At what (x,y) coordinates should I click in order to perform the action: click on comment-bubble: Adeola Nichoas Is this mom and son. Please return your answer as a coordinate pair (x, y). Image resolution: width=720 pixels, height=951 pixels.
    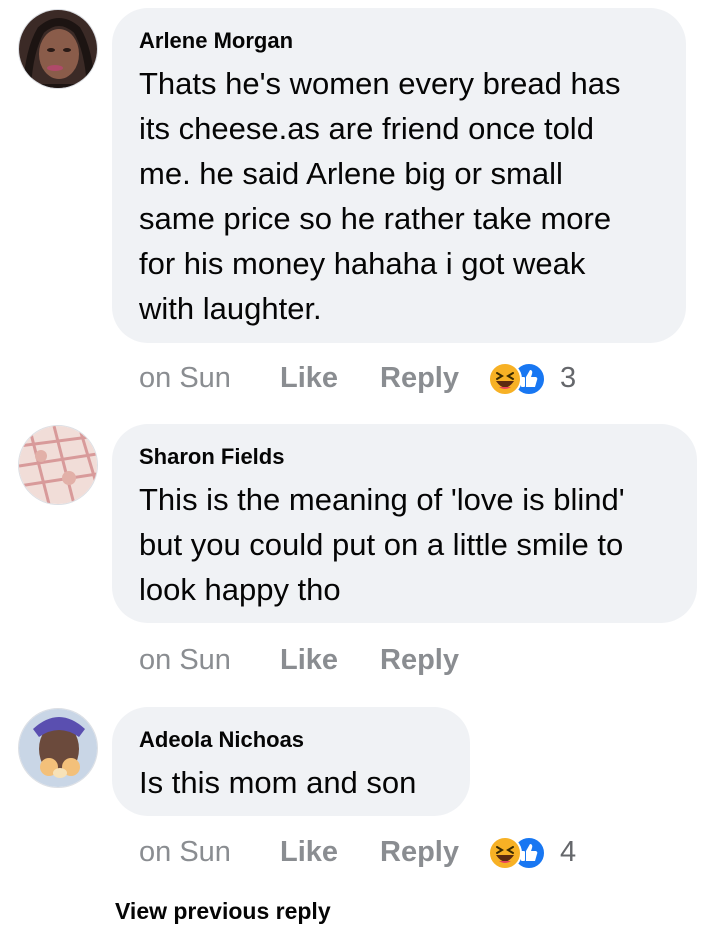
    Looking at the image, I should click on (291, 761).